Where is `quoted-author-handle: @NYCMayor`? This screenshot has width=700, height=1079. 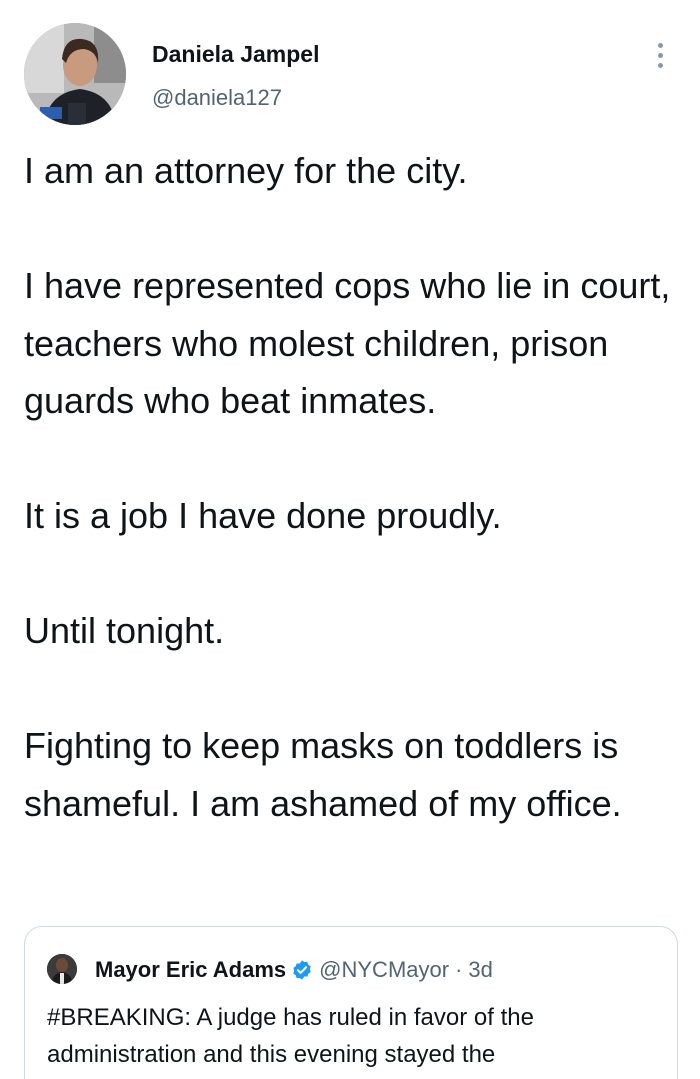
quoted-author-handle: @NYCMayor is located at coordinates (384, 970).